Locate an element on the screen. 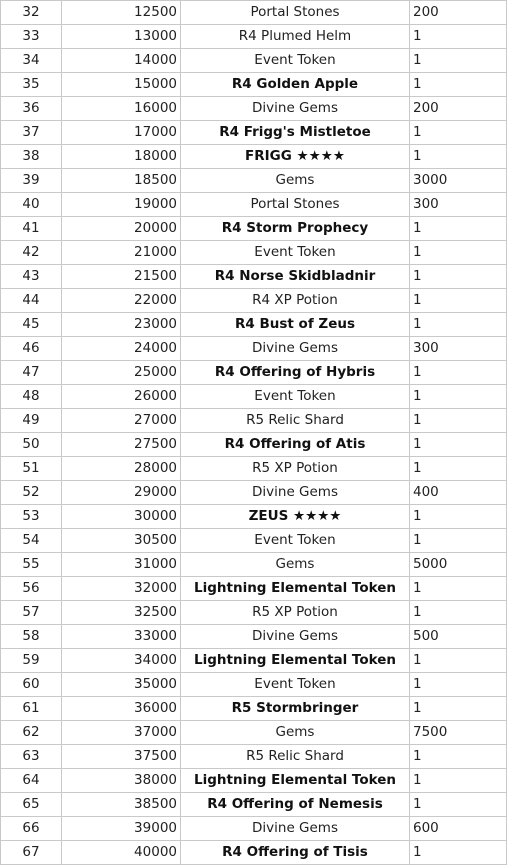  points-cell: 20000 is located at coordinates (121, 228).